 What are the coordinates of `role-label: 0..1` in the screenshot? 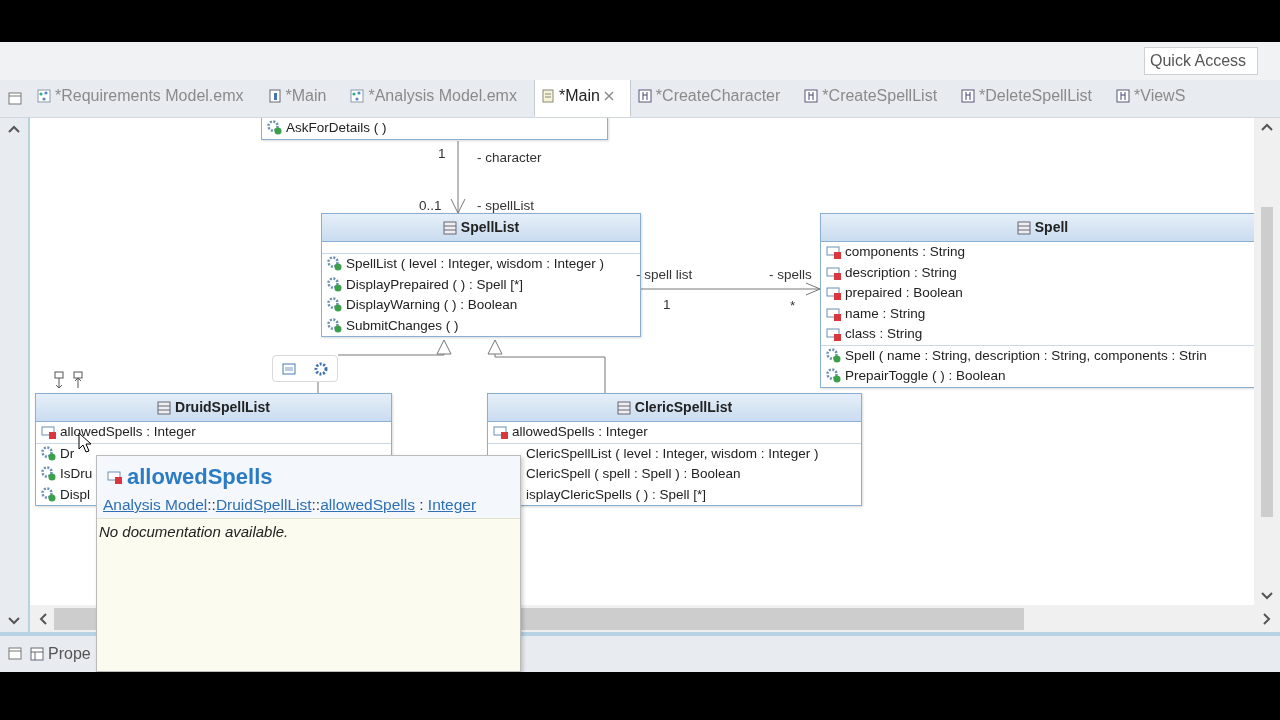 It's located at (430, 206).